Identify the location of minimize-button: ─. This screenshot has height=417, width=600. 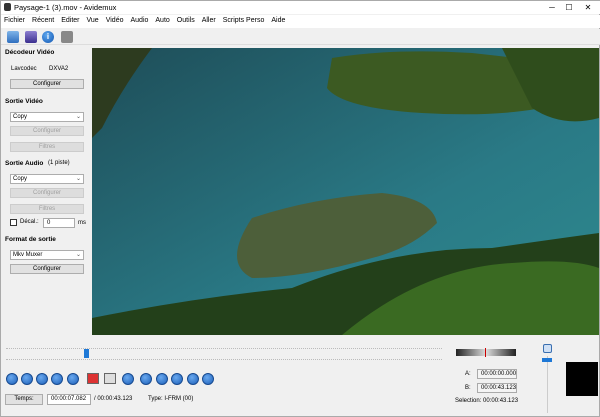
(552, 7).